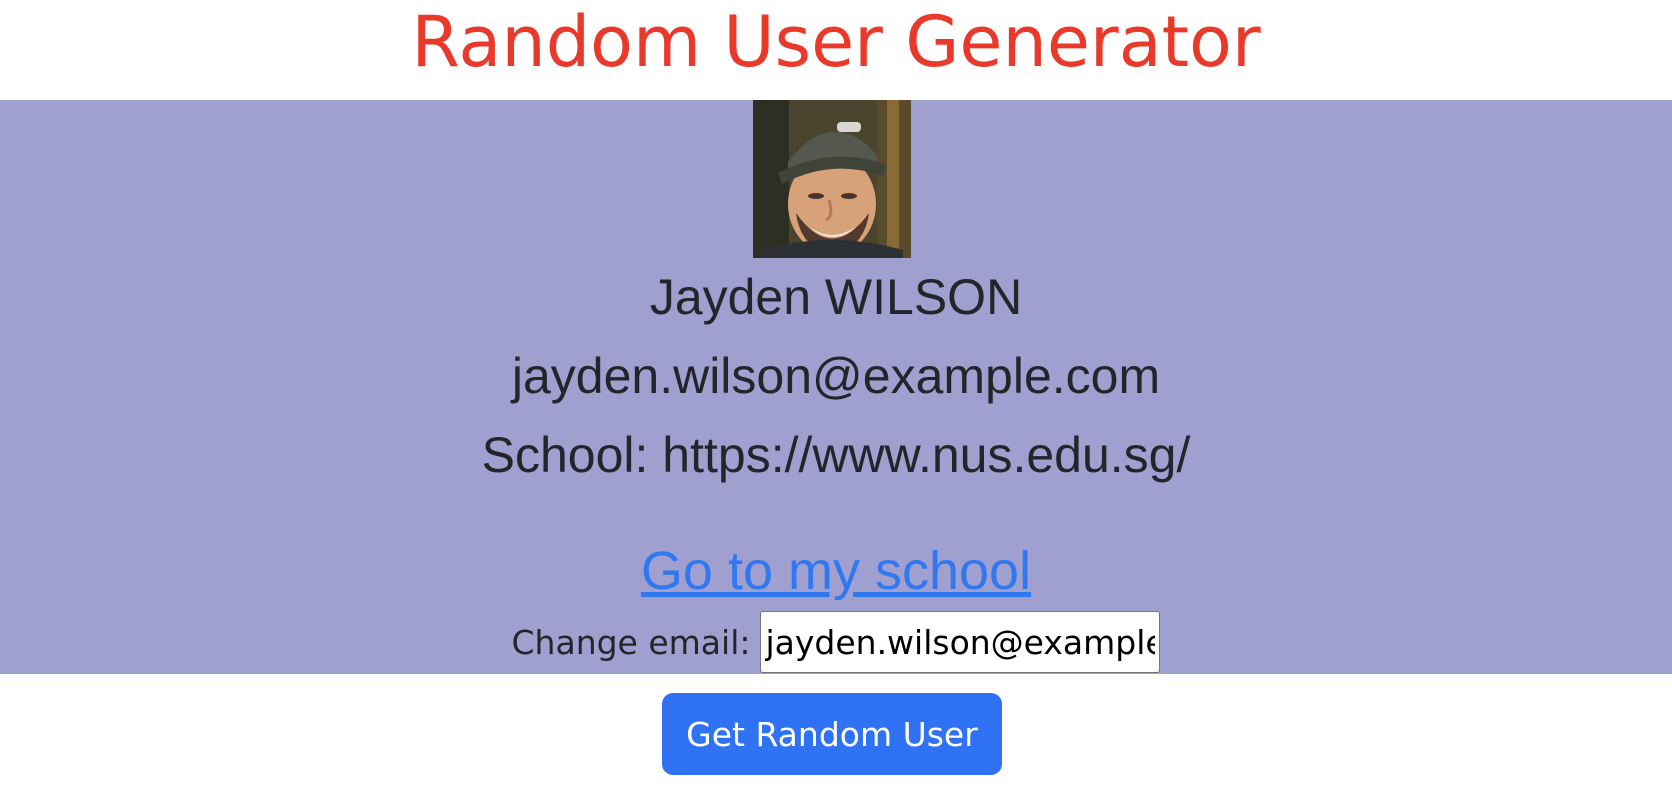 This screenshot has height=796, width=1672. I want to click on user-name: Jayden WILSON, so click(836, 297).